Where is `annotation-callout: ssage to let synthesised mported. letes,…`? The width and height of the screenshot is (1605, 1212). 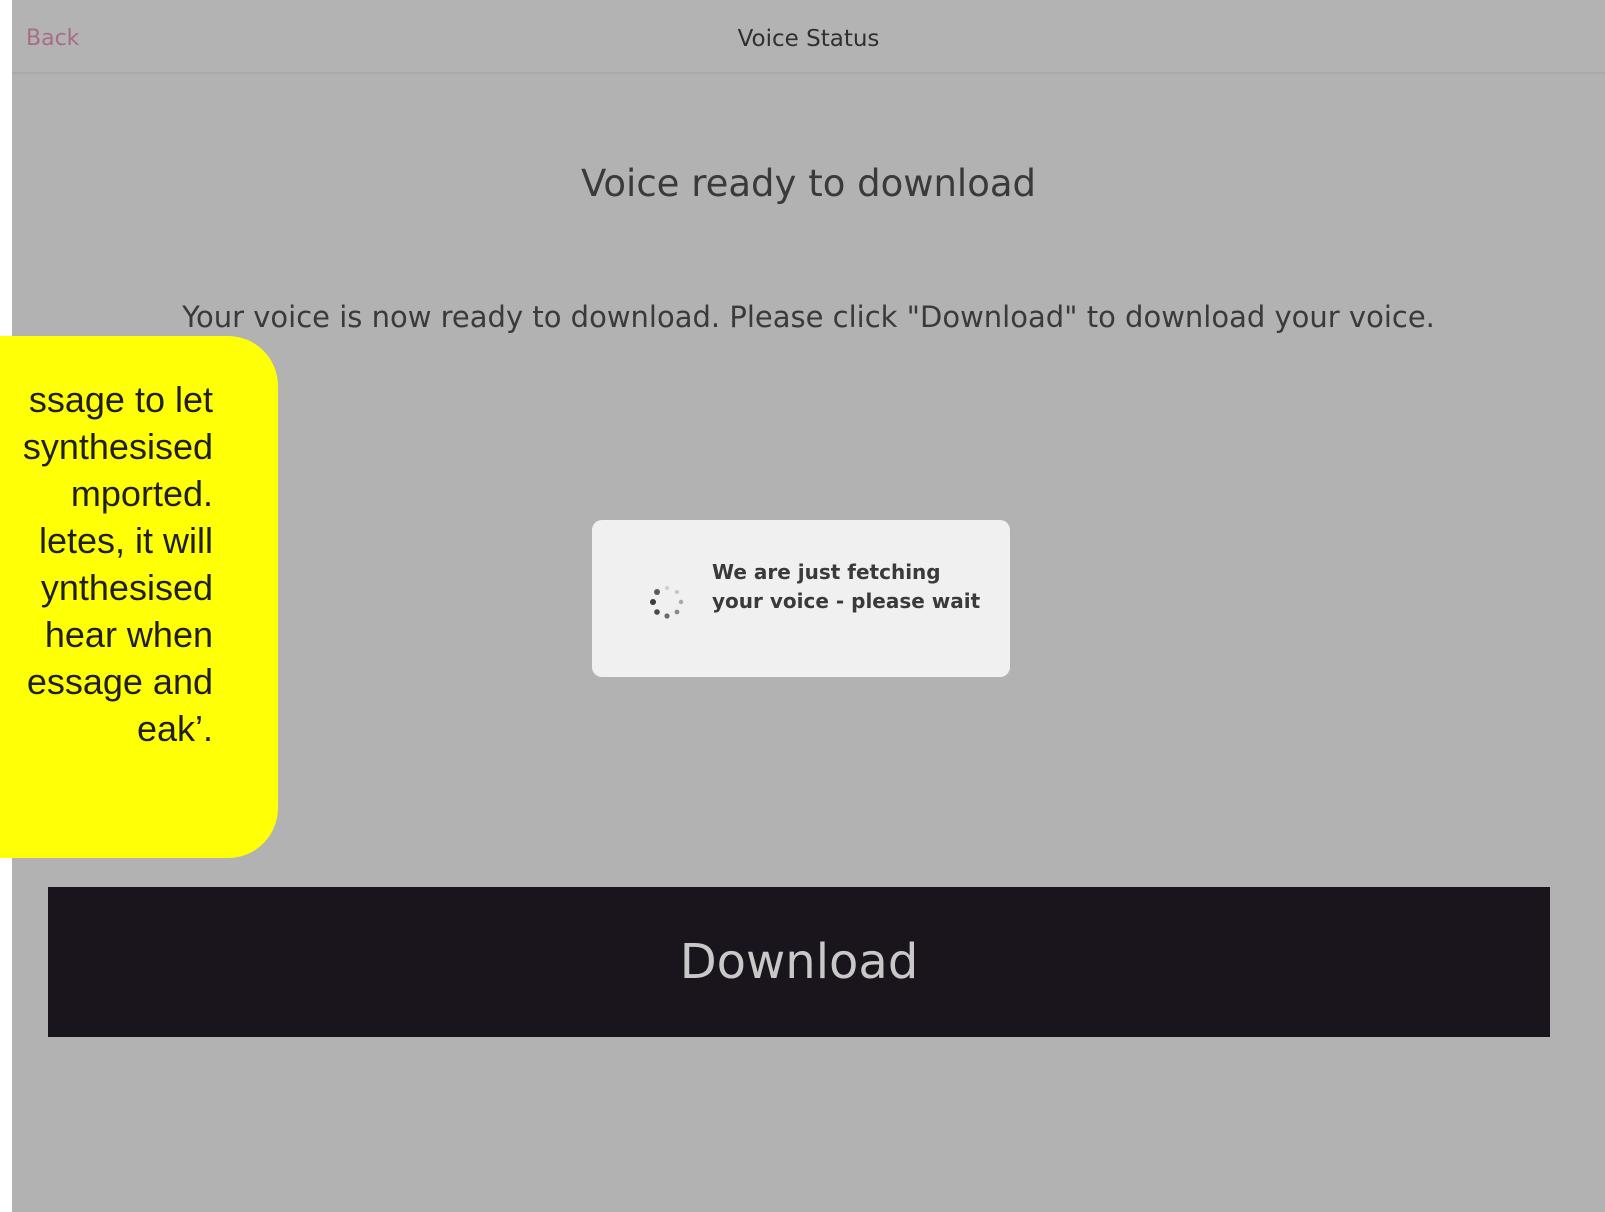
annotation-callout: ssage to let synthesised mported. letes,… is located at coordinates (139, 597).